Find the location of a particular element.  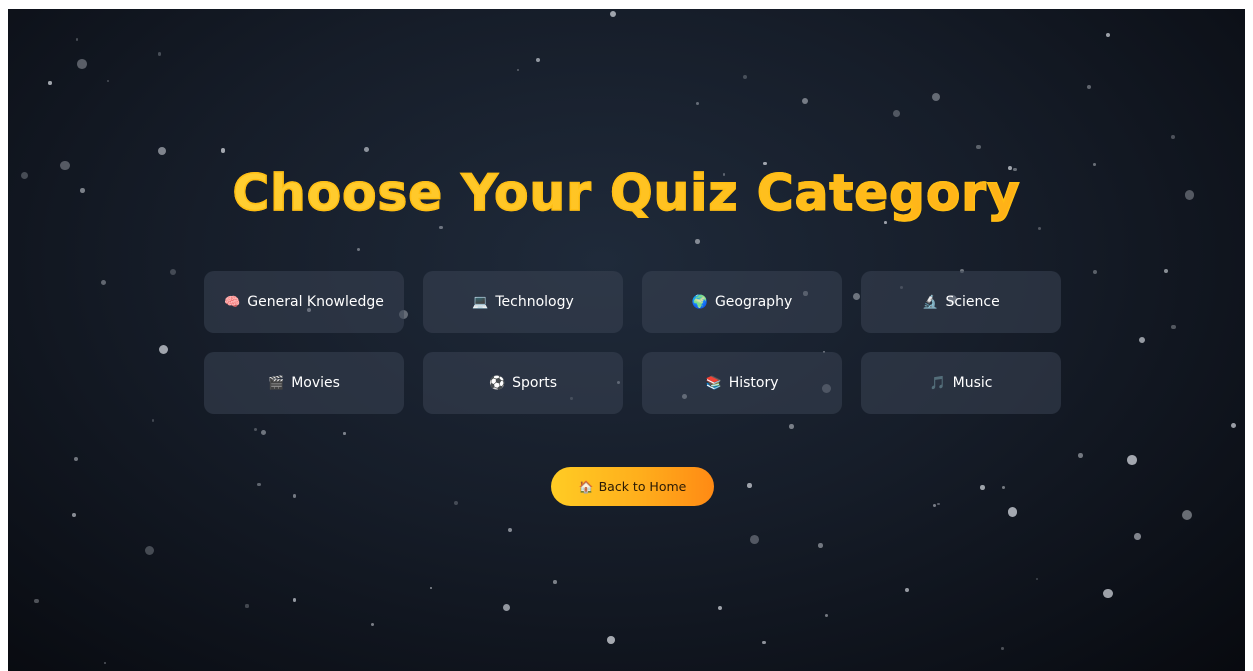

category-label: Geography is located at coordinates (753, 302).